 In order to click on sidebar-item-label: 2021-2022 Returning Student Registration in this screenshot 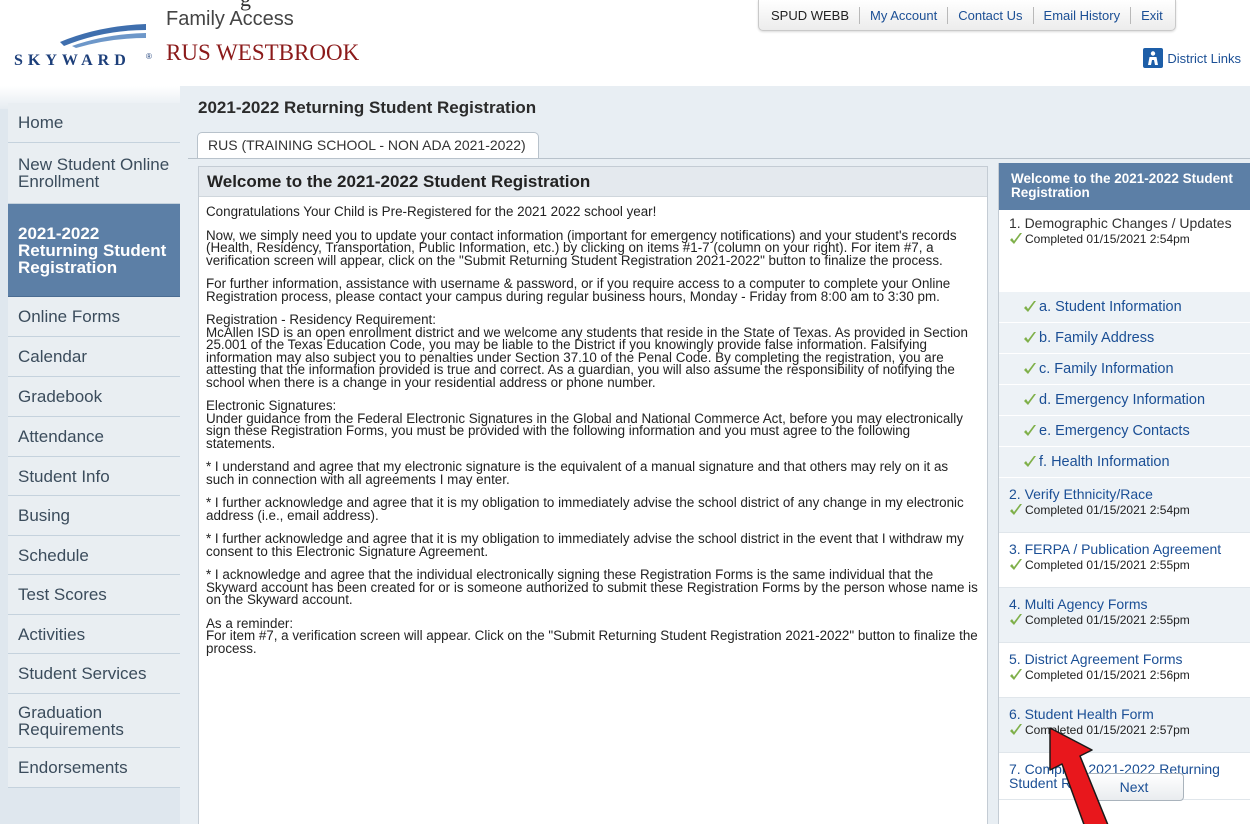, I will do `click(92, 250)`.